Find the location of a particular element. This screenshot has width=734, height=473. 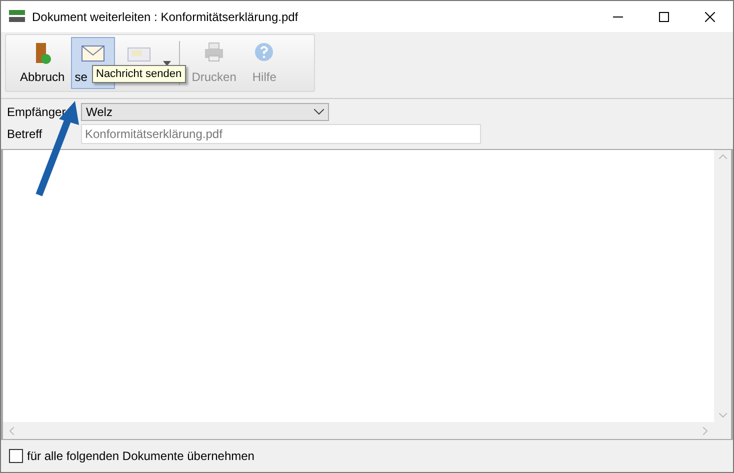

recipient-dropdown: Welz is located at coordinates (205, 112).